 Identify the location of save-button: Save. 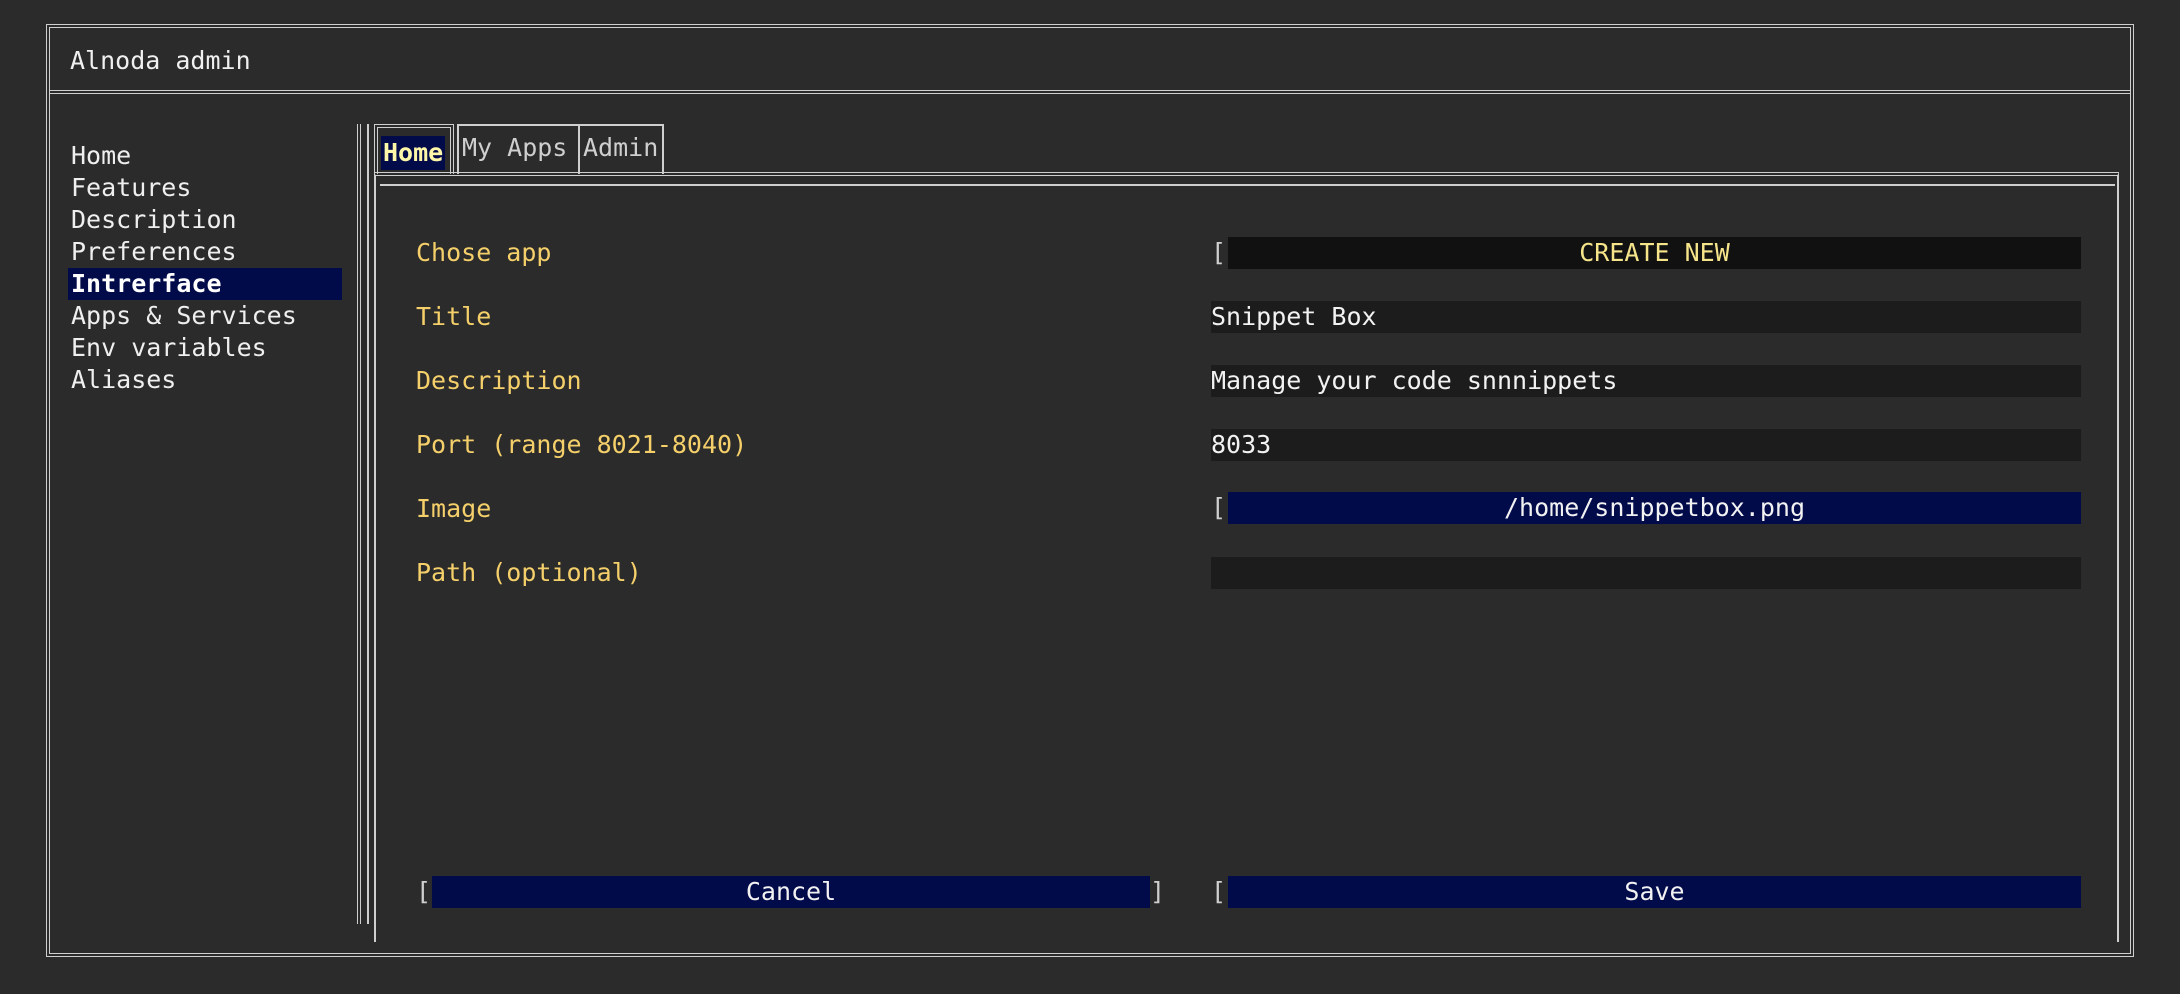
(1654, 892).